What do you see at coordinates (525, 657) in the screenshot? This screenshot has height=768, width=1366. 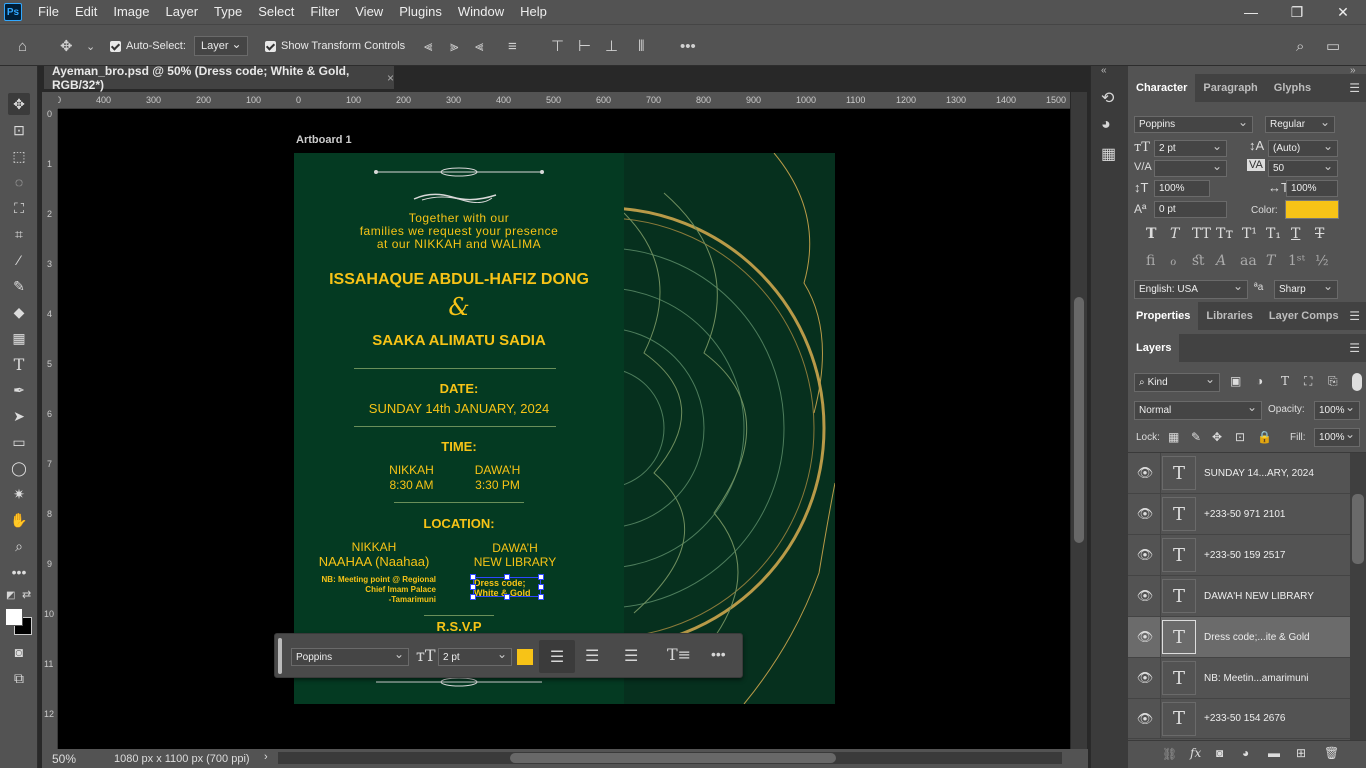 I see `context-color-swatch` at bounding box center [525, 657].